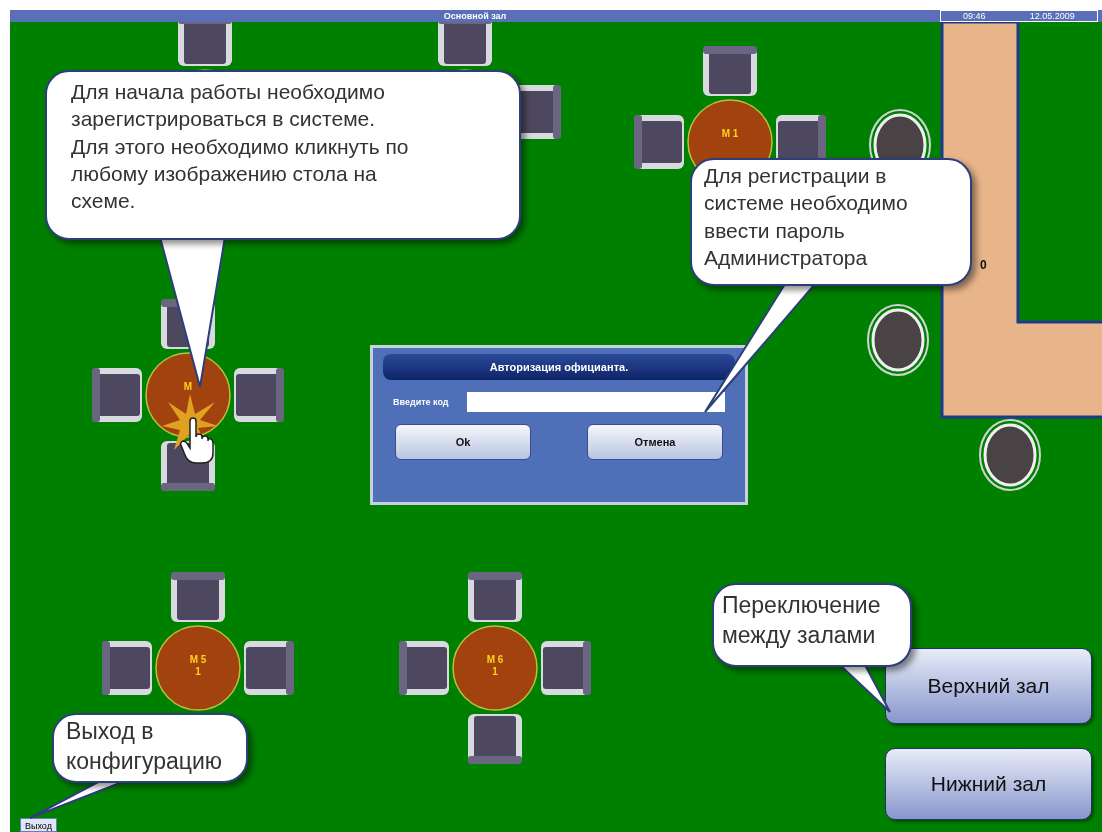 The width and height of the screenshot is (1102, 832). What do you see at coordinates (463, 442) in the screenshot?
I see `ok-button: Ok` at bounding box center [463, 442].